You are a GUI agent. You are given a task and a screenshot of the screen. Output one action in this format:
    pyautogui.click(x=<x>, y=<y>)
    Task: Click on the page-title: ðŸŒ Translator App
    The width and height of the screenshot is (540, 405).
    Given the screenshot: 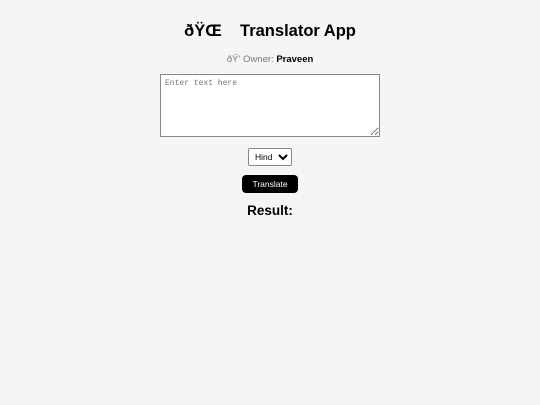 What is the action you would take?
    pyautogui.click(x=270, y=31)
    